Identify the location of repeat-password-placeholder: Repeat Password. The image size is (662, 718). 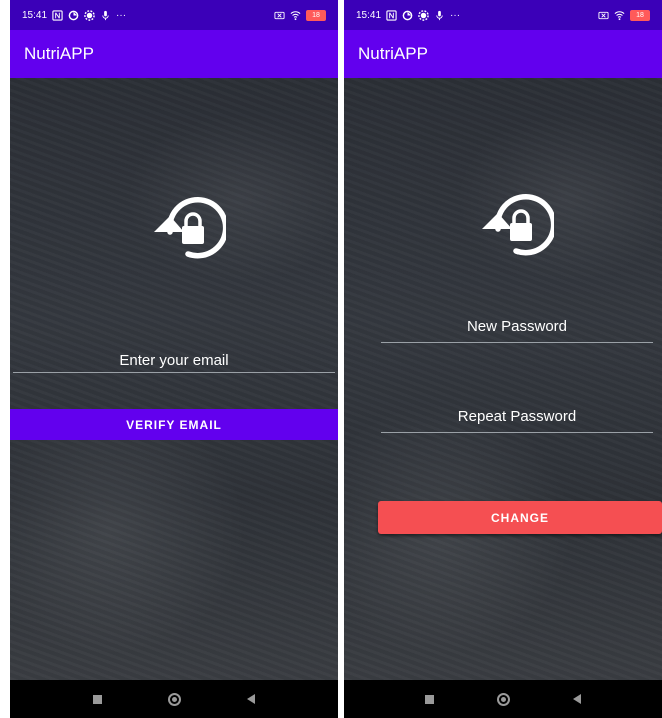
(517, 416).